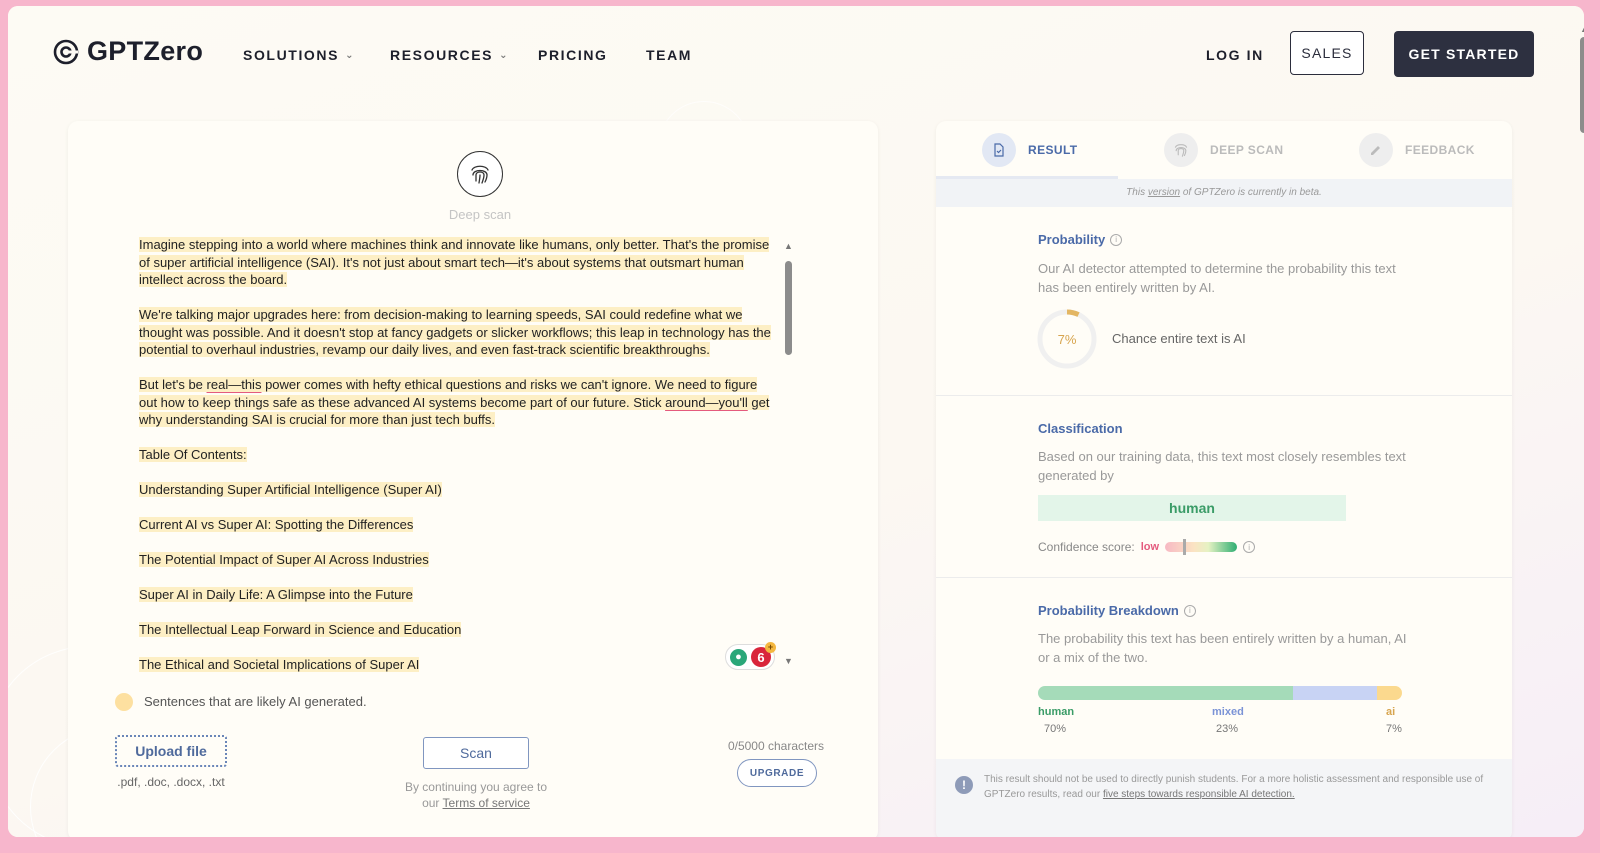 This screenshot has width=1600, height=853. Describe the element at coordinates (777, 773) in the screenshot. I see `upgrade-button: UPGRADE` at that location.